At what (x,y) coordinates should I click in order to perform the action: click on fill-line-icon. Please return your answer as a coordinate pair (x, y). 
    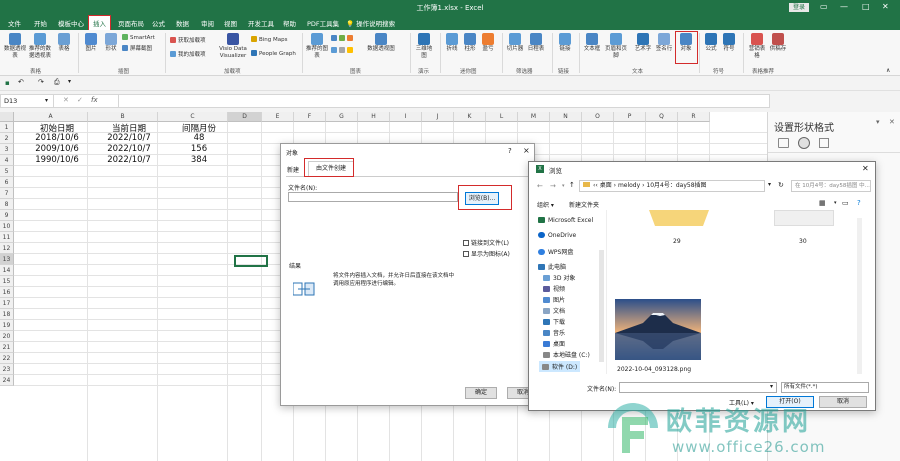
    Looking at the image, I should click on (783, 143).